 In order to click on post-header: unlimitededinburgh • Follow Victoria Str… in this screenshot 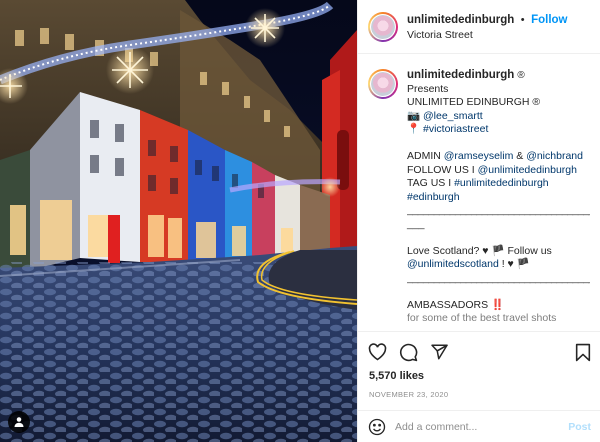, I will do `click(479, 27)`.